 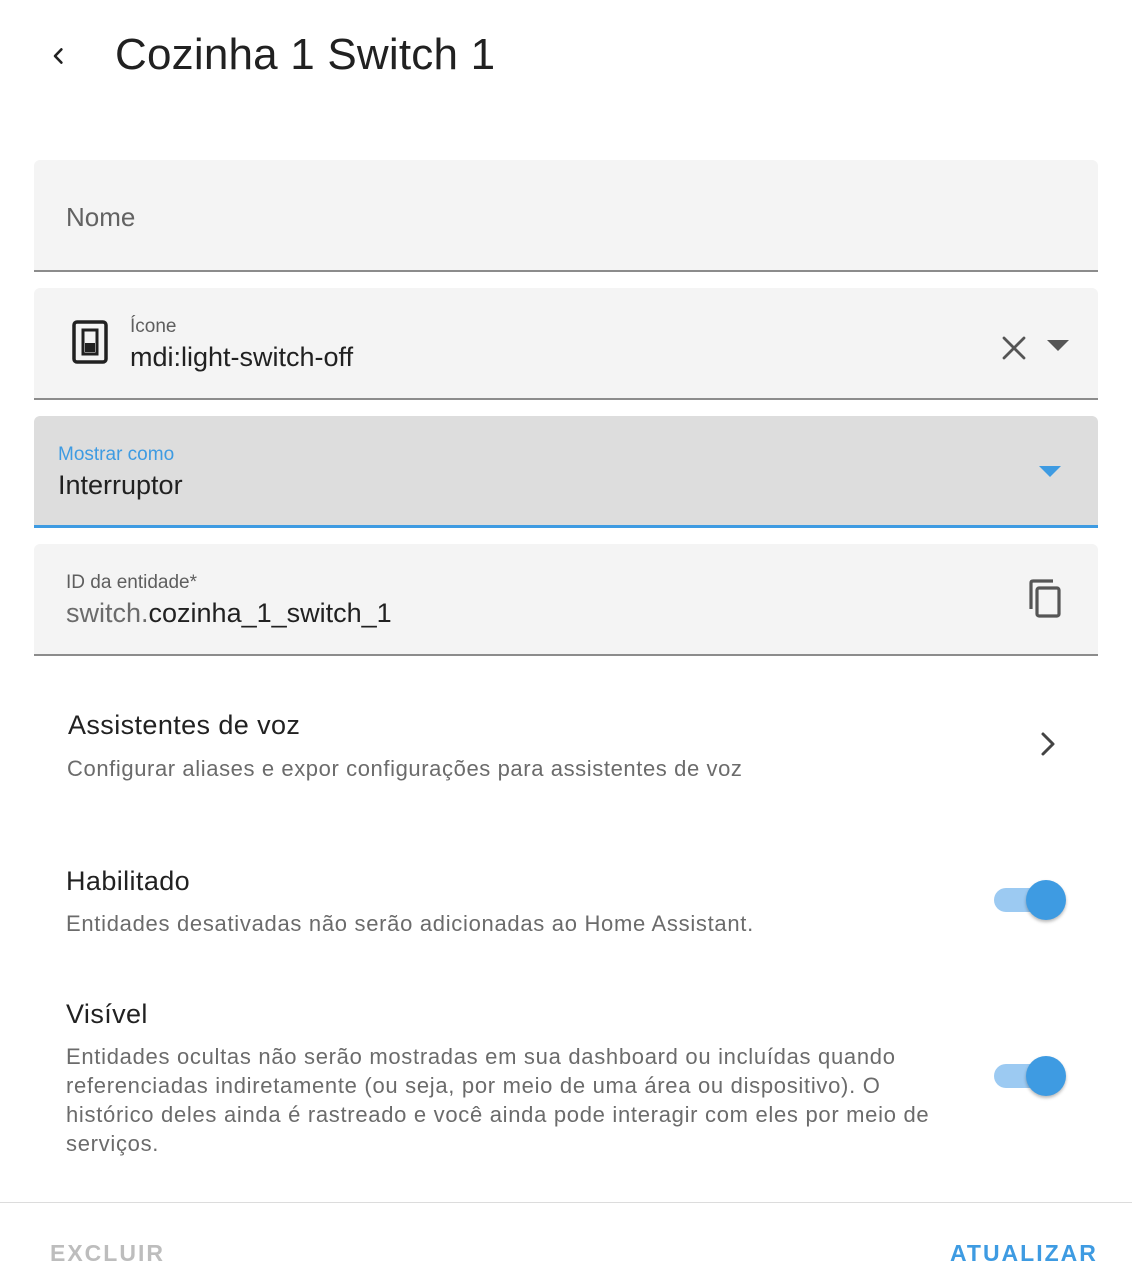 I want to click on name-field: Nome, so click(x=566, y=216).